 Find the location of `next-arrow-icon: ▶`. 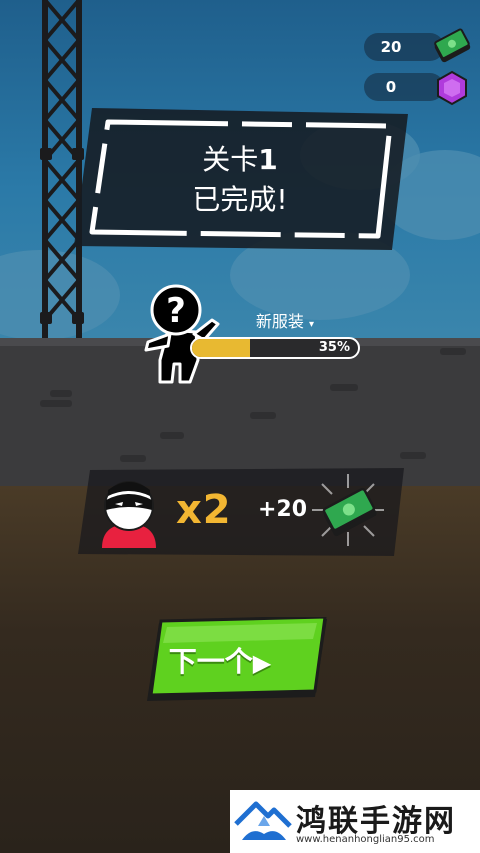

next-arrow-icon: ▶ is located at coordinates (262, 663).